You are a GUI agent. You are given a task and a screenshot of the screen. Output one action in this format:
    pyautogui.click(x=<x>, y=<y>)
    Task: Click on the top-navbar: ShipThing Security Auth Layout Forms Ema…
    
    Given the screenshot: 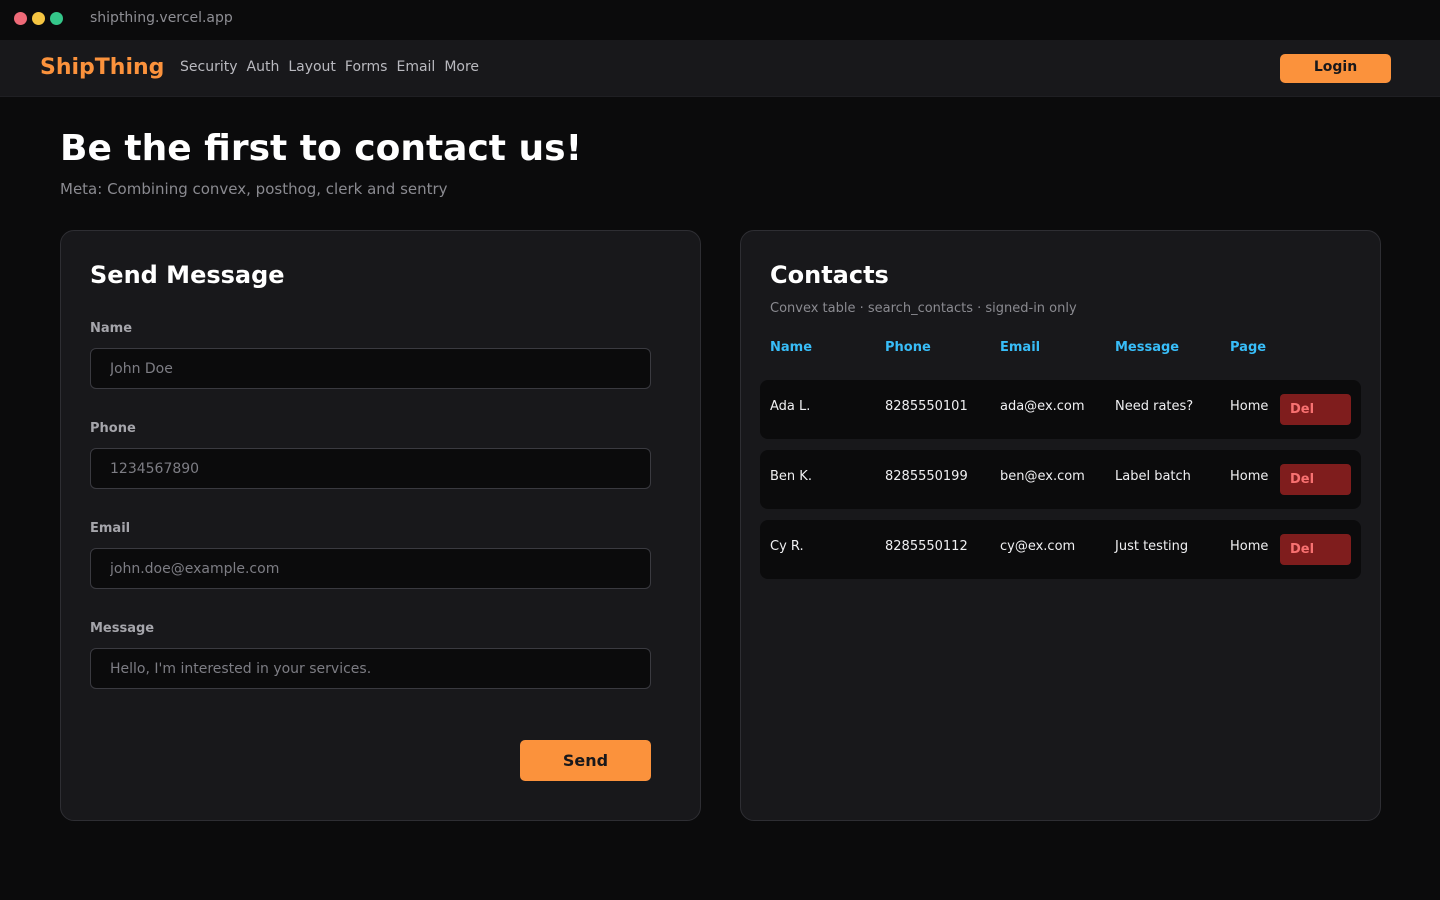 What is the action you would take?
    pyautogui.click(x=720, y=68)
    